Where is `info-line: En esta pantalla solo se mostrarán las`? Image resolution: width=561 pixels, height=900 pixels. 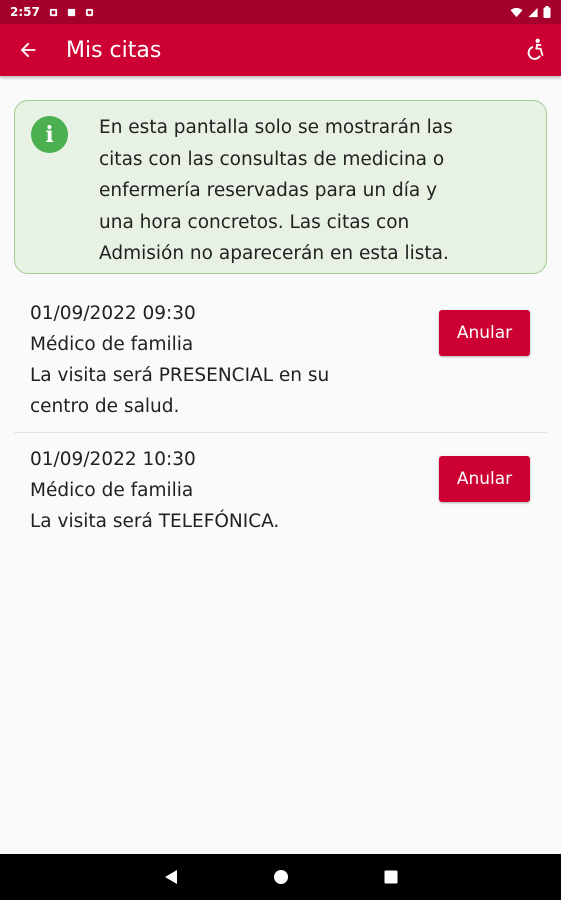 info-line: En esta pantalla solo se mostrarán las is located at coordinates (276, 127).